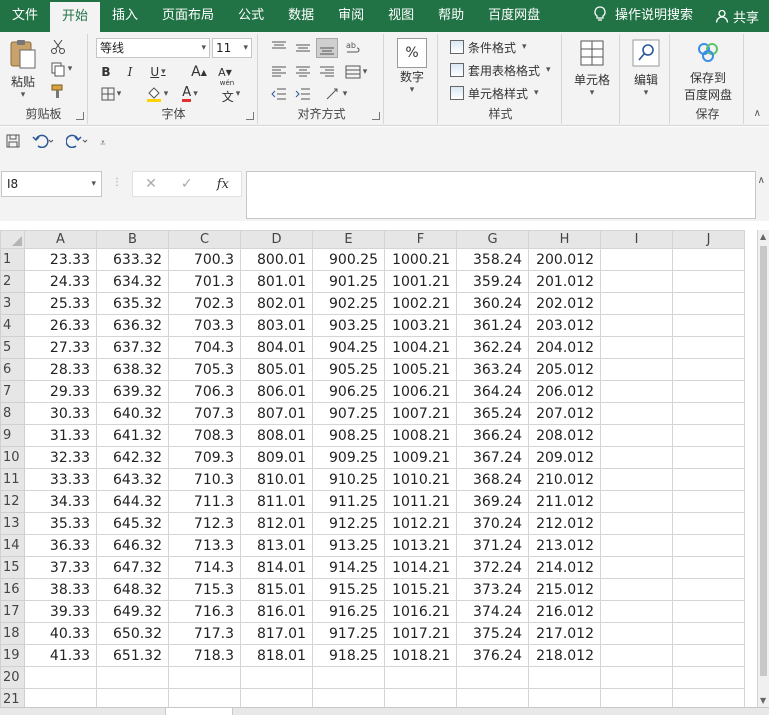  I want to click on row-header: 4, so click(12, 325).